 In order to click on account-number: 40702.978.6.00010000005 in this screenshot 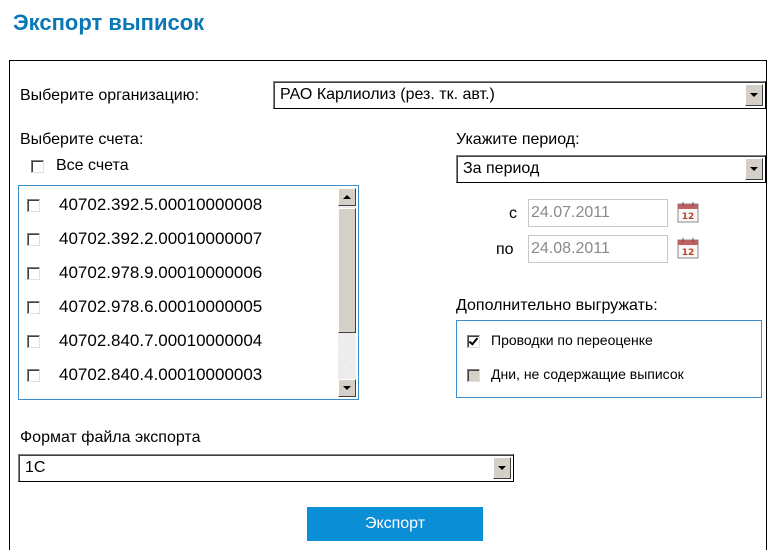, I will do `click(161, 306)`.